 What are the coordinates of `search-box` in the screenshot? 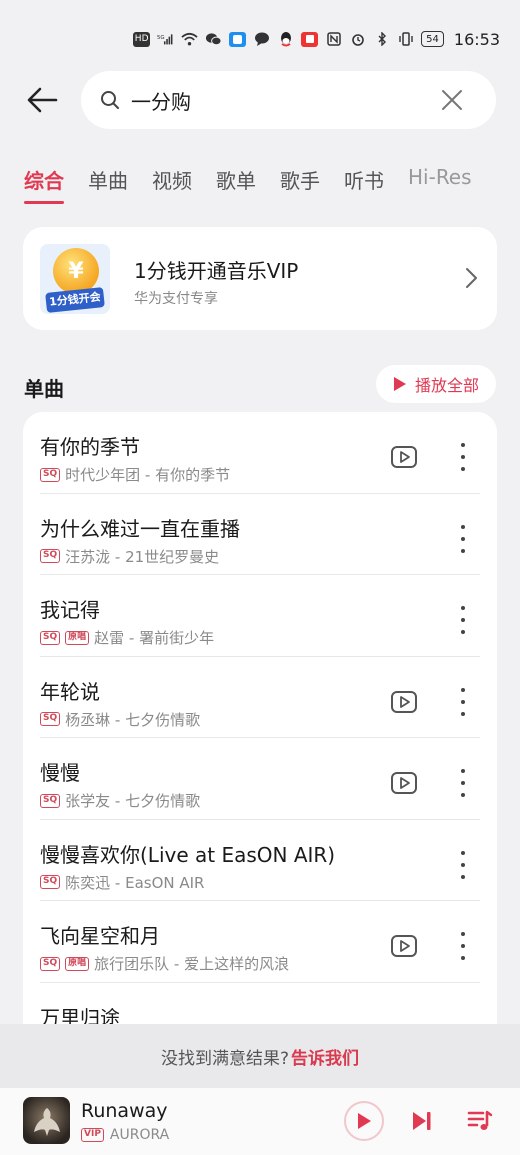 It's located at (288, 100).